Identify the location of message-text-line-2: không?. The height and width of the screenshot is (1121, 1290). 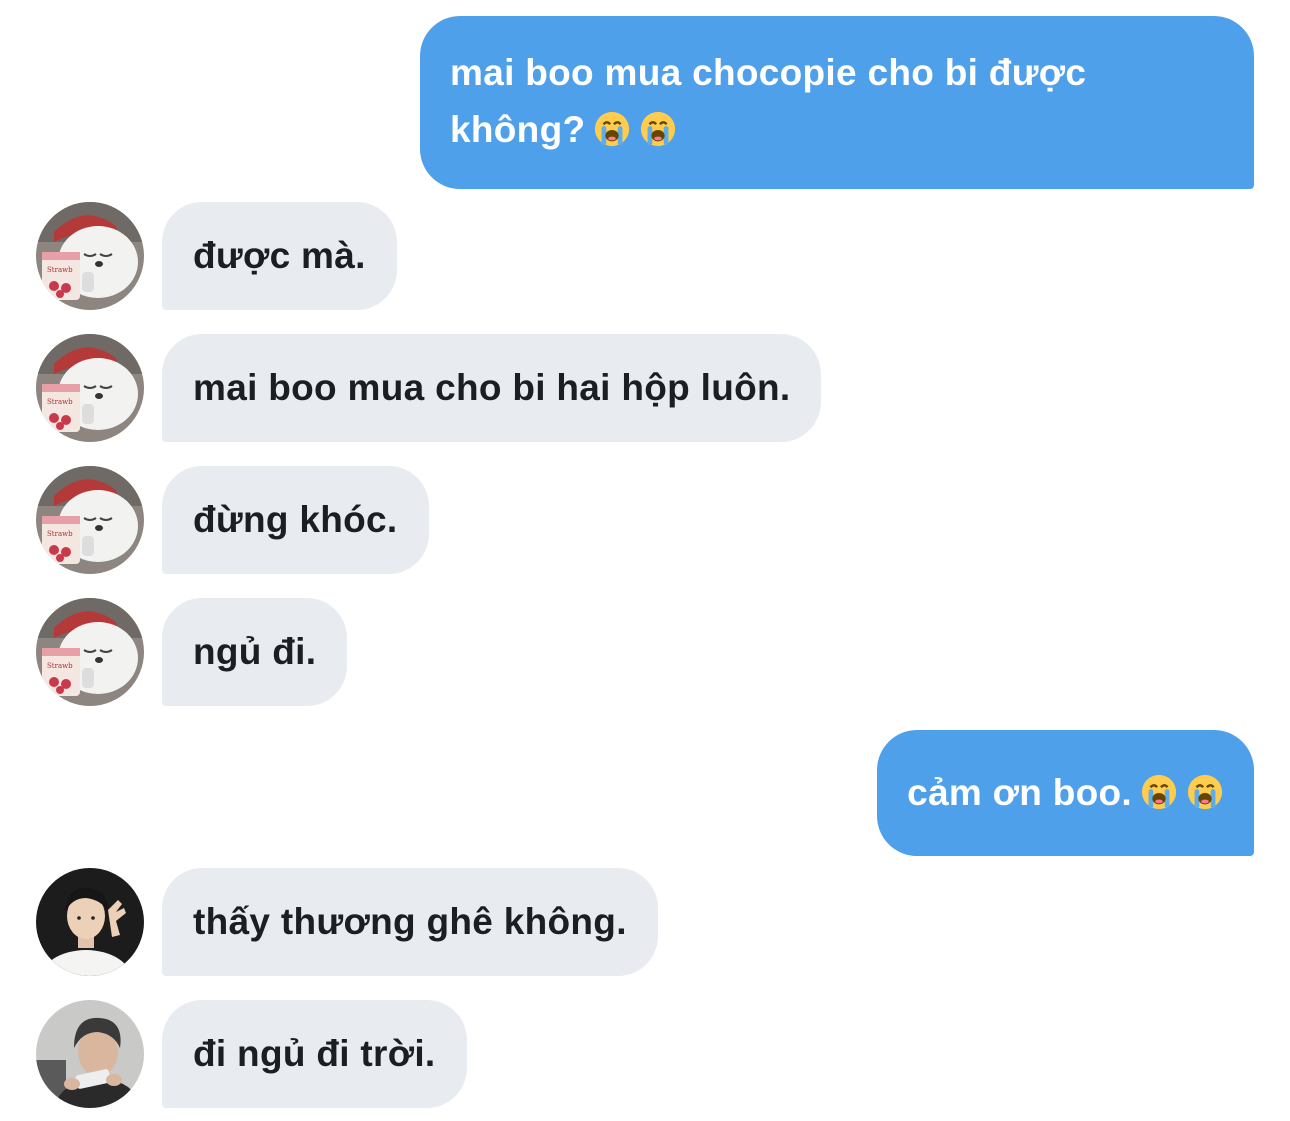
(837, 129).